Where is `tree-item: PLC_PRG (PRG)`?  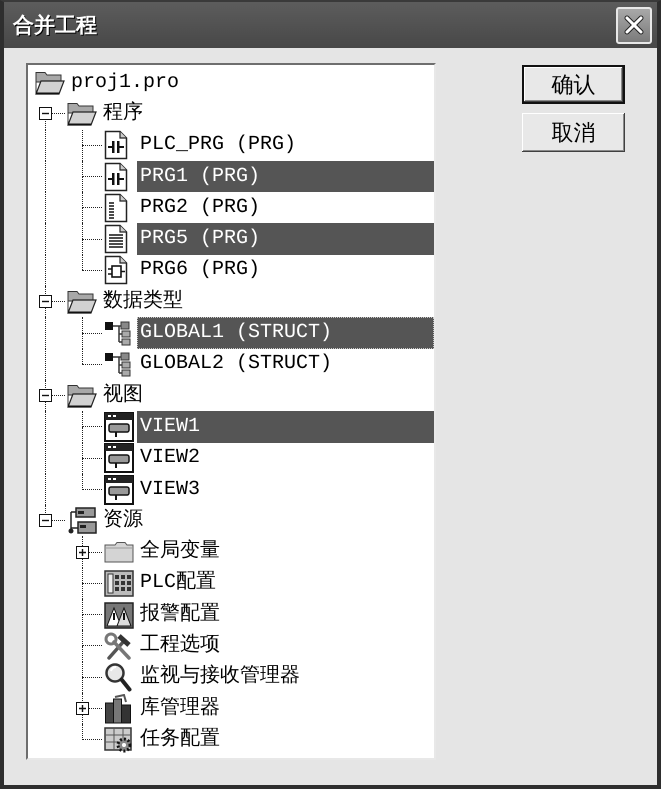 tree-item: PLC_PRG (PRG) is located at coordinates (218, 145).